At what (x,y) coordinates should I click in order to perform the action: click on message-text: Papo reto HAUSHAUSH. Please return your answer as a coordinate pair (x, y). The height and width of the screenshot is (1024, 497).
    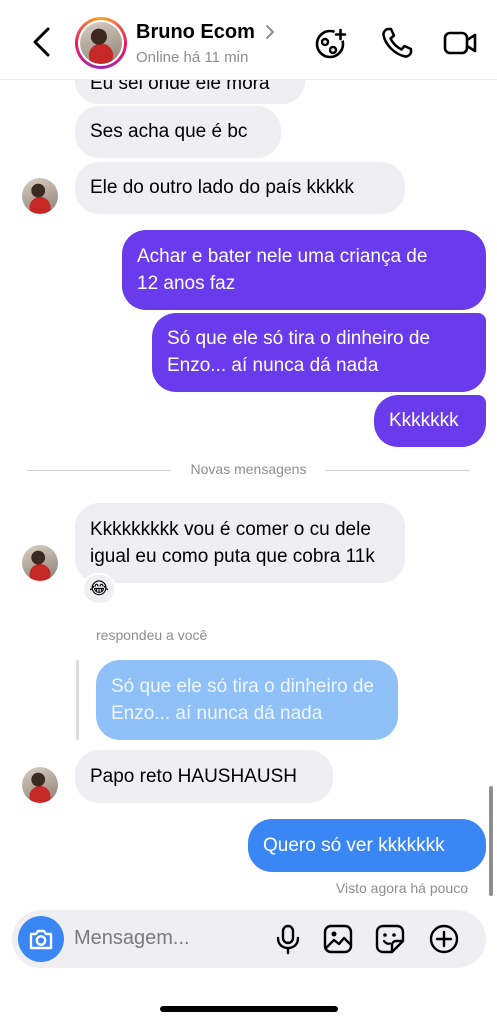
    Looking at the image, I should click on (193, 776).